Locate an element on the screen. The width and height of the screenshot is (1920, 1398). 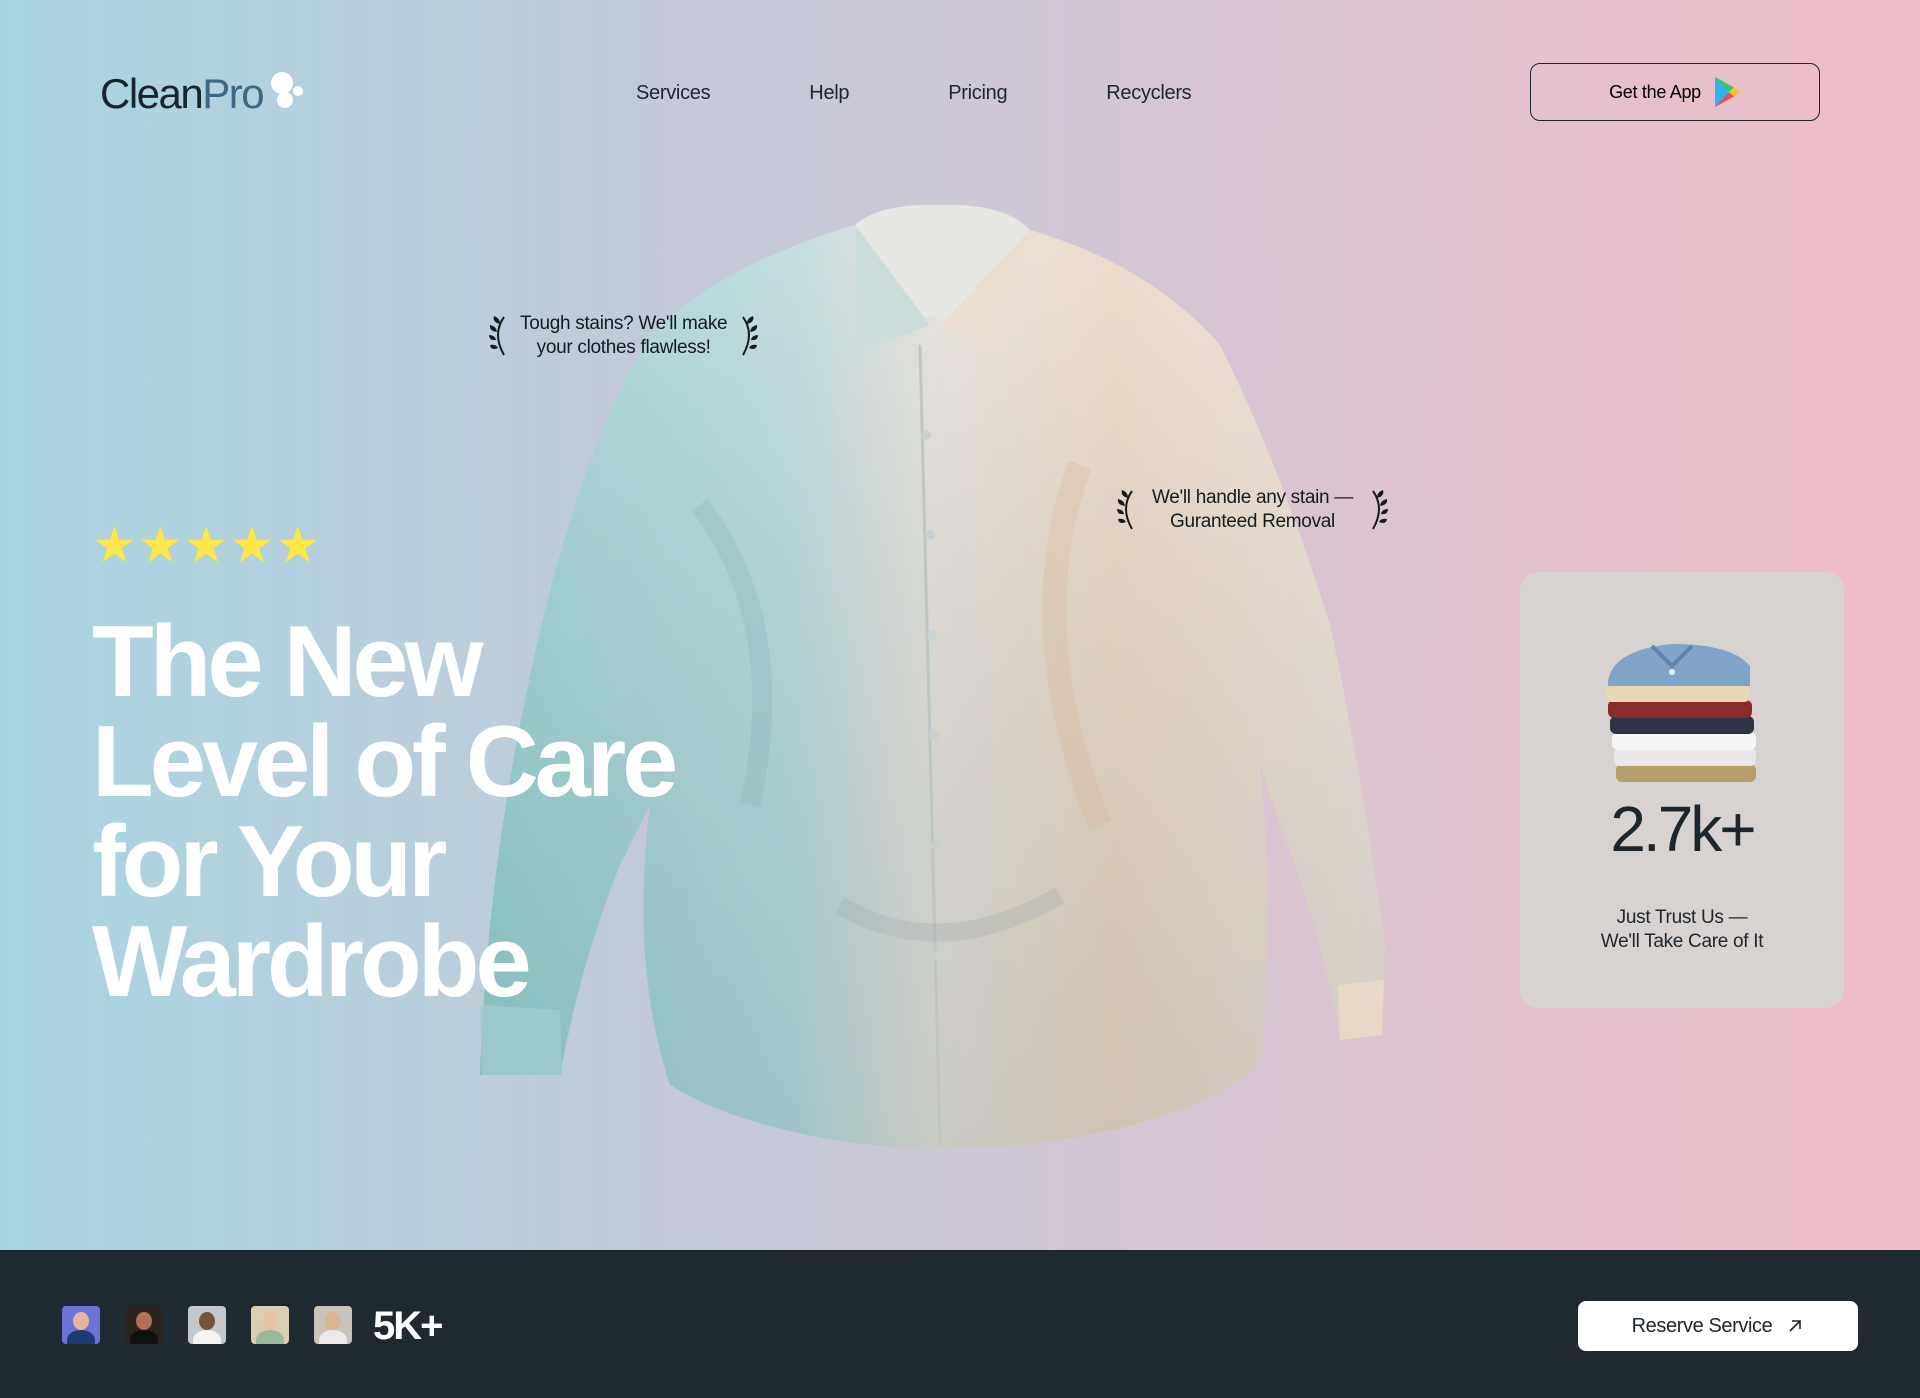
folded-clothes-image is located at coordinates (1681, 713).